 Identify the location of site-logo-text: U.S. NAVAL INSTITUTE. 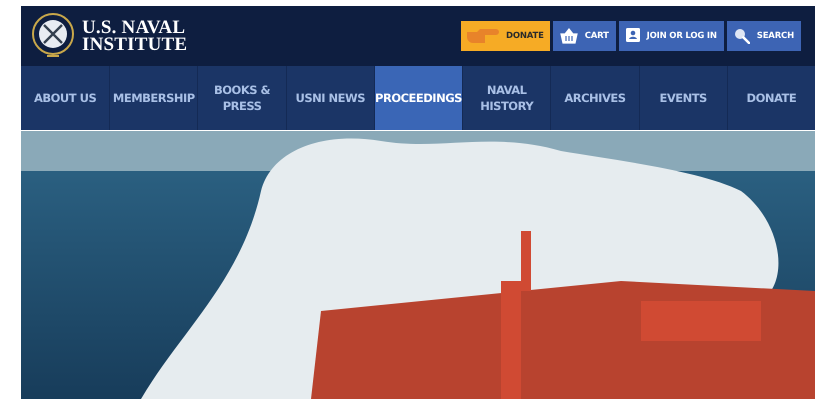
(135, 36).